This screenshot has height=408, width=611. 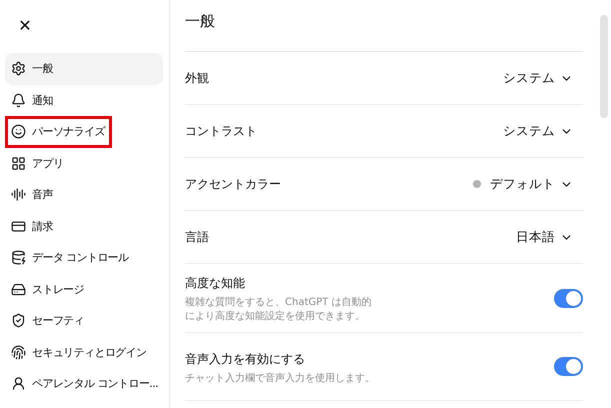 I want to click on card-icon, so click(x=18, y=226).